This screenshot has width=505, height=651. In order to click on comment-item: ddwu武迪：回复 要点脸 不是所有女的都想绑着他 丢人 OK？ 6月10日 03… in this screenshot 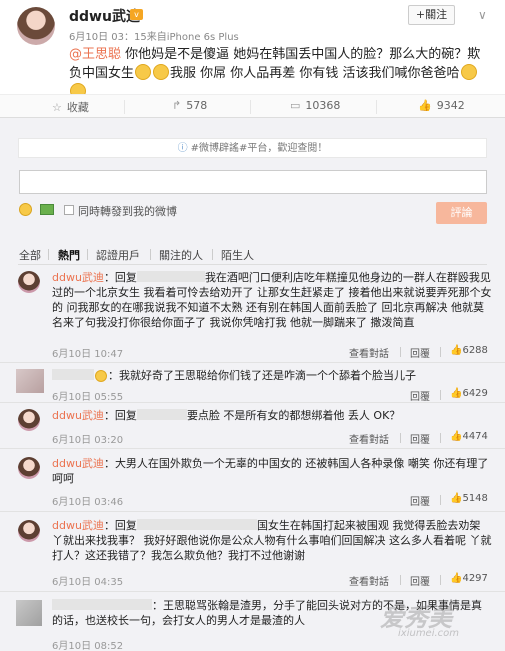, I will do `click(252, 426)`.